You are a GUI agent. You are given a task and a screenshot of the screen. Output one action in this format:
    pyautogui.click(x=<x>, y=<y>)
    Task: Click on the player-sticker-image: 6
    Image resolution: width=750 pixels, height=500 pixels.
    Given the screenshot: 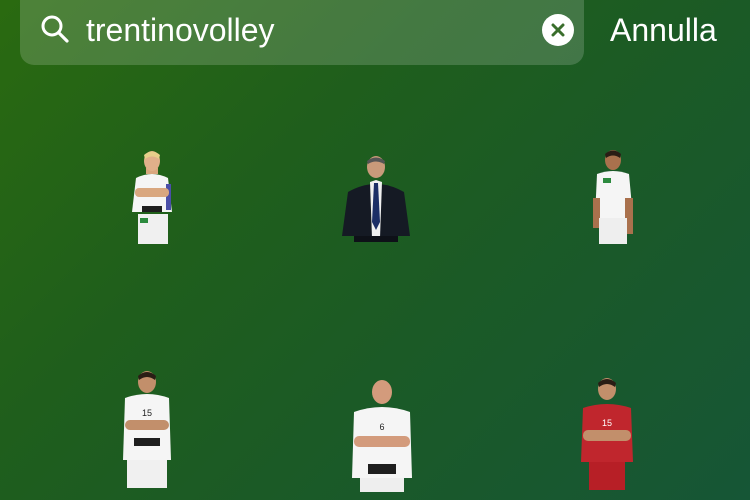 What is the action you would take?
    pyautogui.click(x=382, y=436)
    